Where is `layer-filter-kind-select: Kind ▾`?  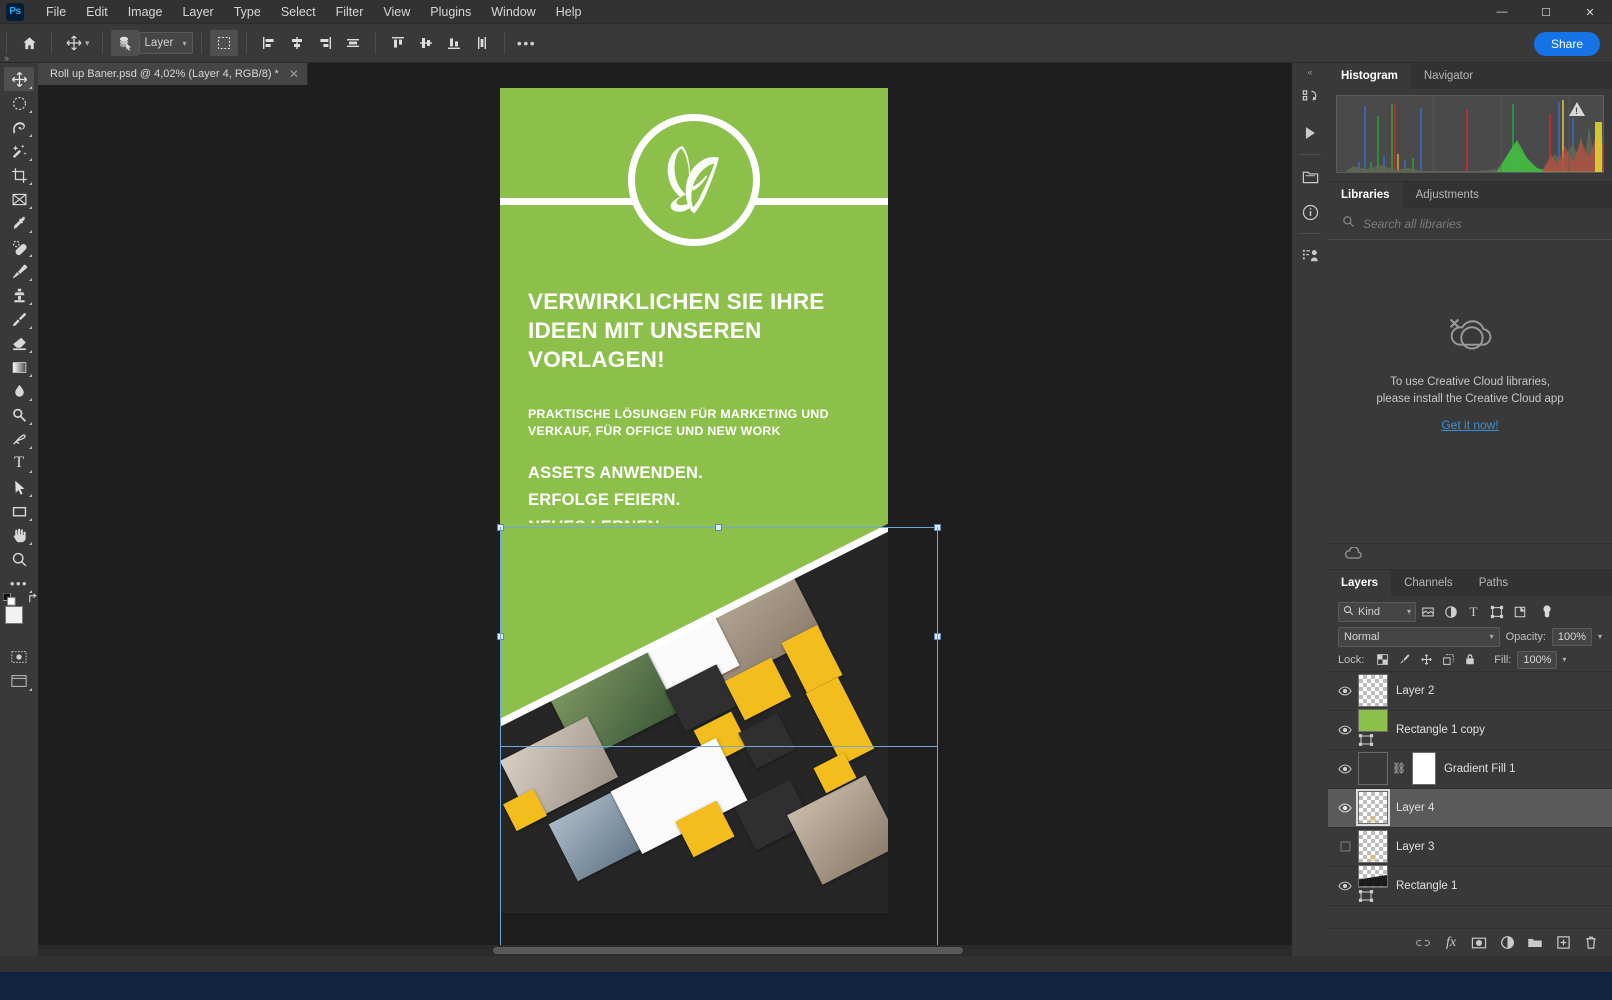 layer-filter-kind-select: Kind ▾ is located at coordinates (1377, 611).